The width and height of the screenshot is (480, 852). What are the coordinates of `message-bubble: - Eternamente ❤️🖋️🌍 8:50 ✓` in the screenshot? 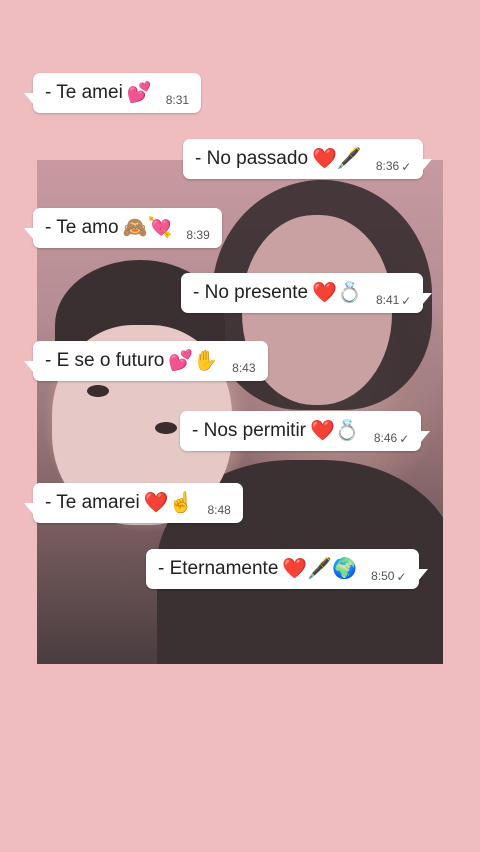 It's located at (287, 569).